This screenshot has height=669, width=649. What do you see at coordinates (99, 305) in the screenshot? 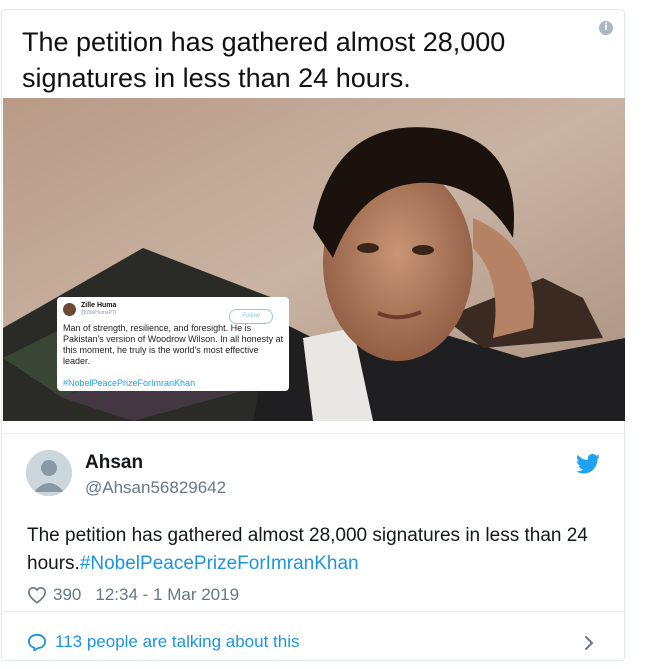
I see `embedded-author-name: Zille Huma` at bounding box center [99, 305].